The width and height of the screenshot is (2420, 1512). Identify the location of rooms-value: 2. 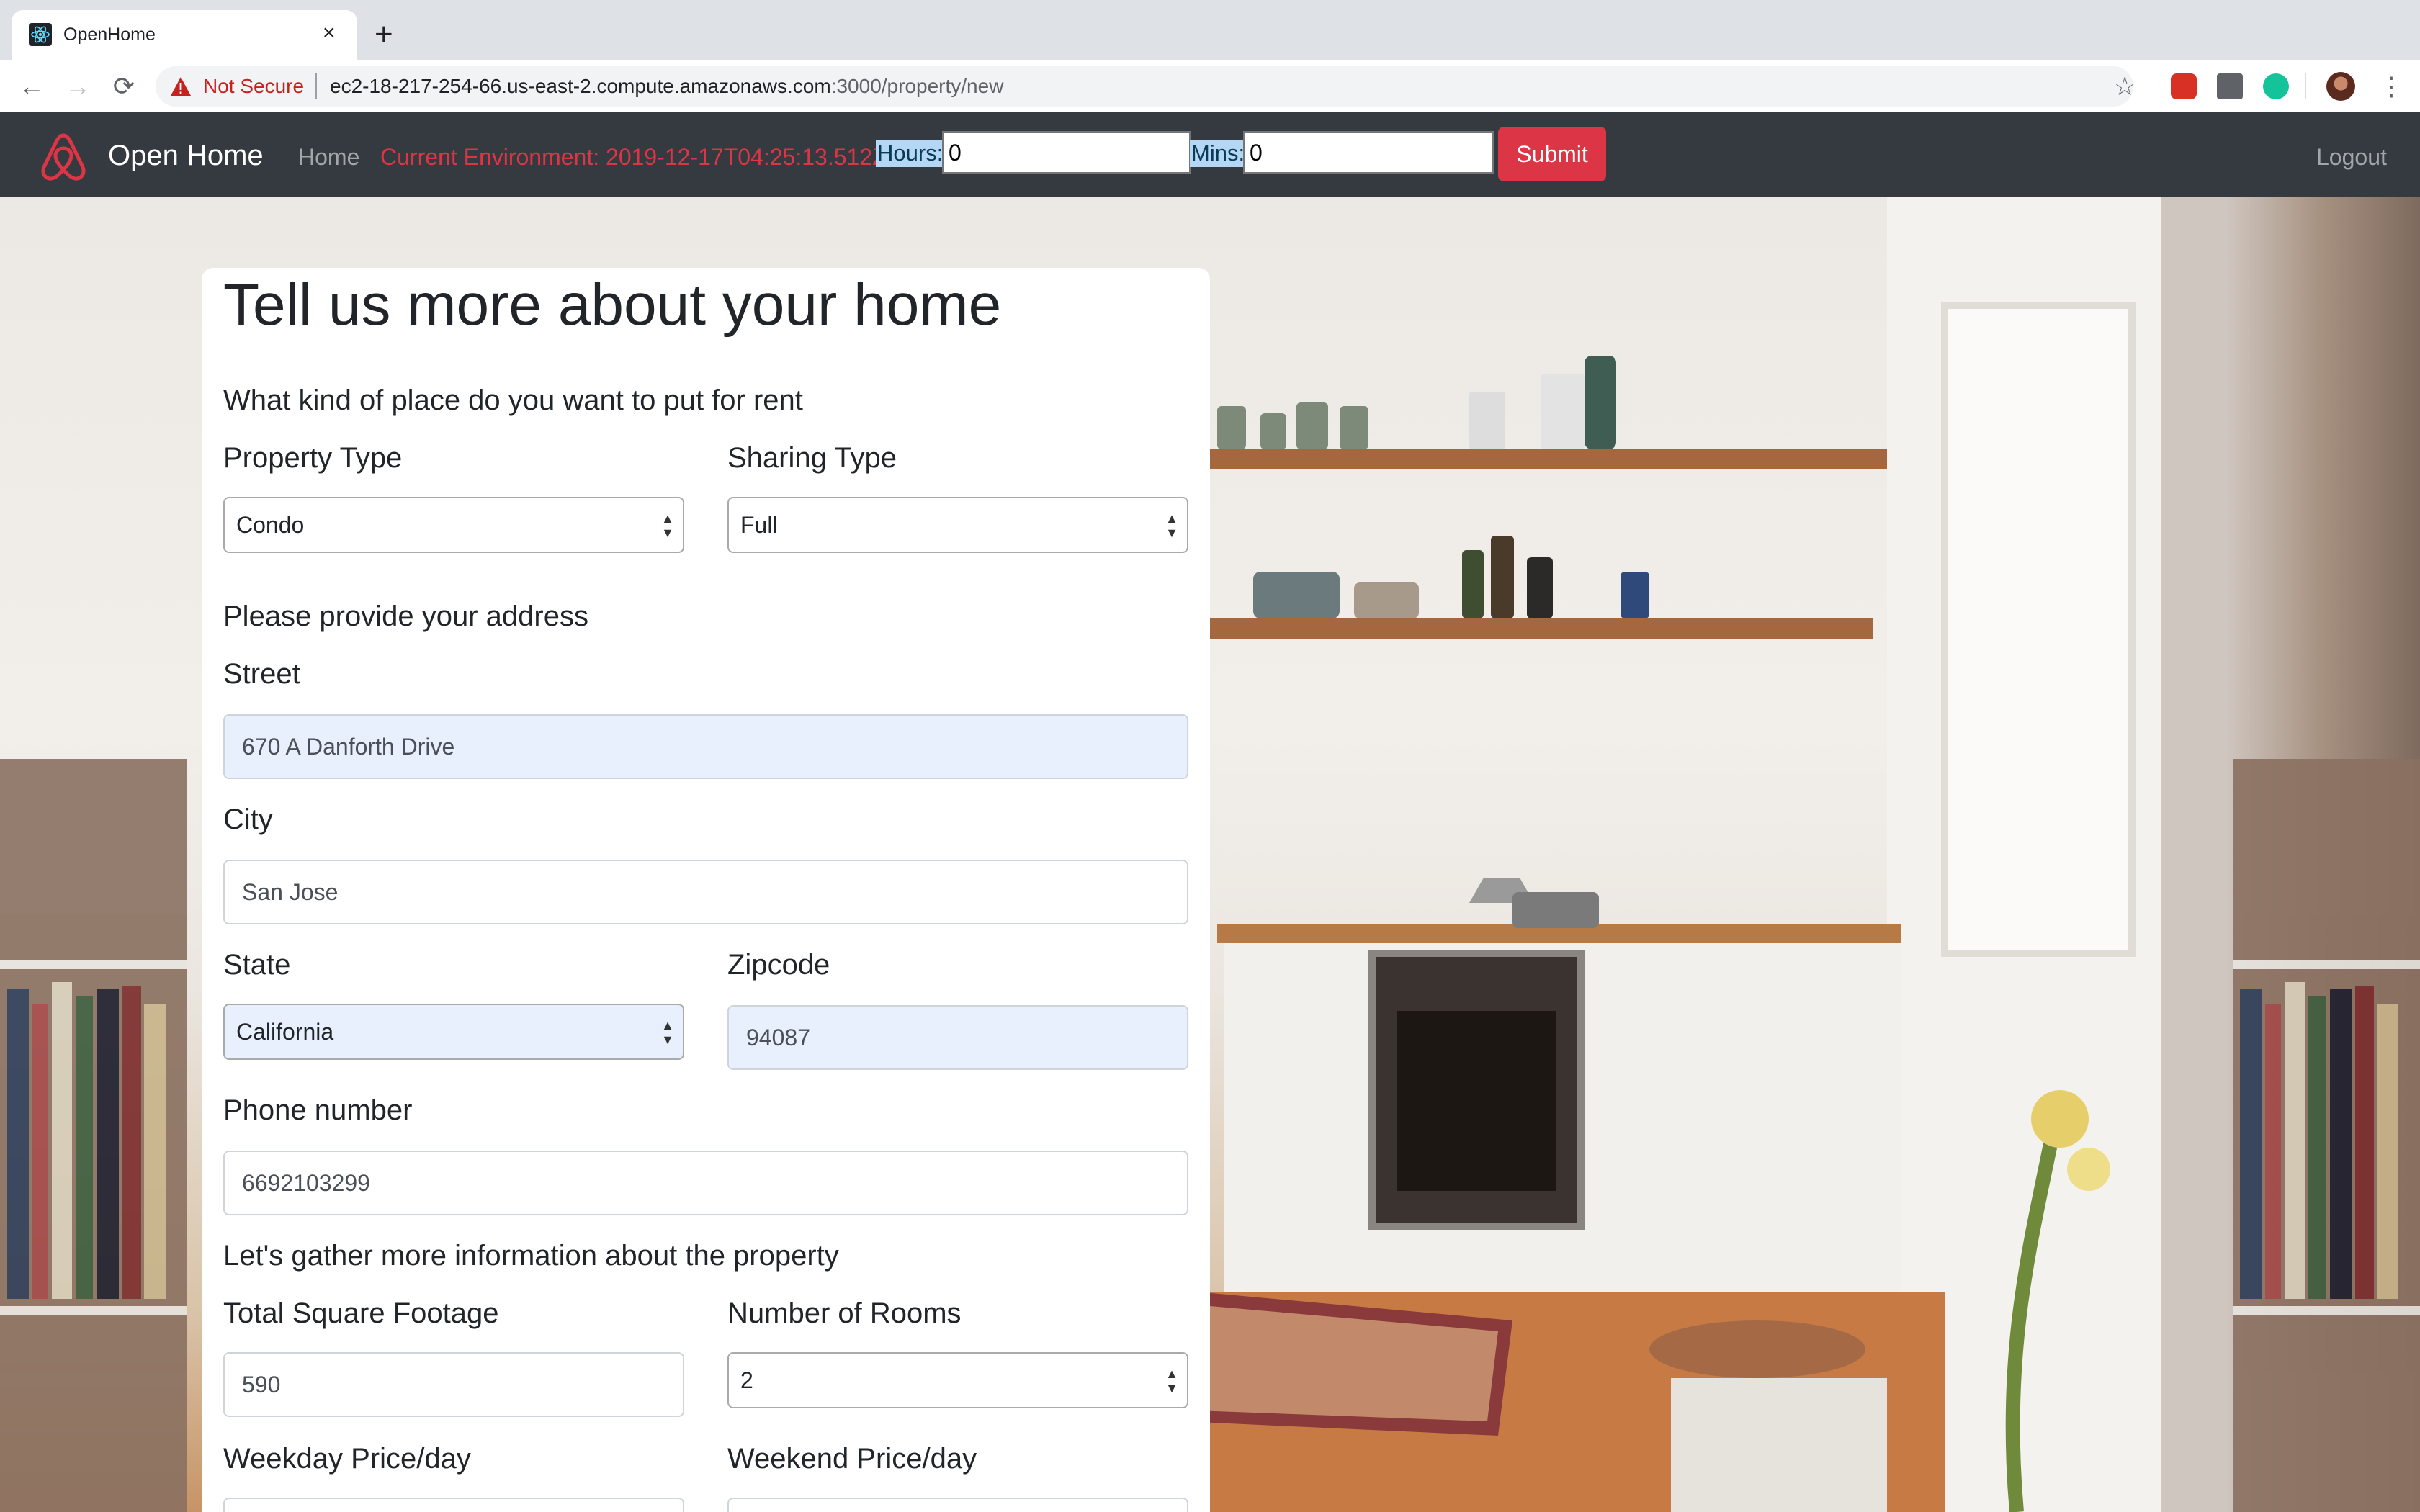
(746, 1380).